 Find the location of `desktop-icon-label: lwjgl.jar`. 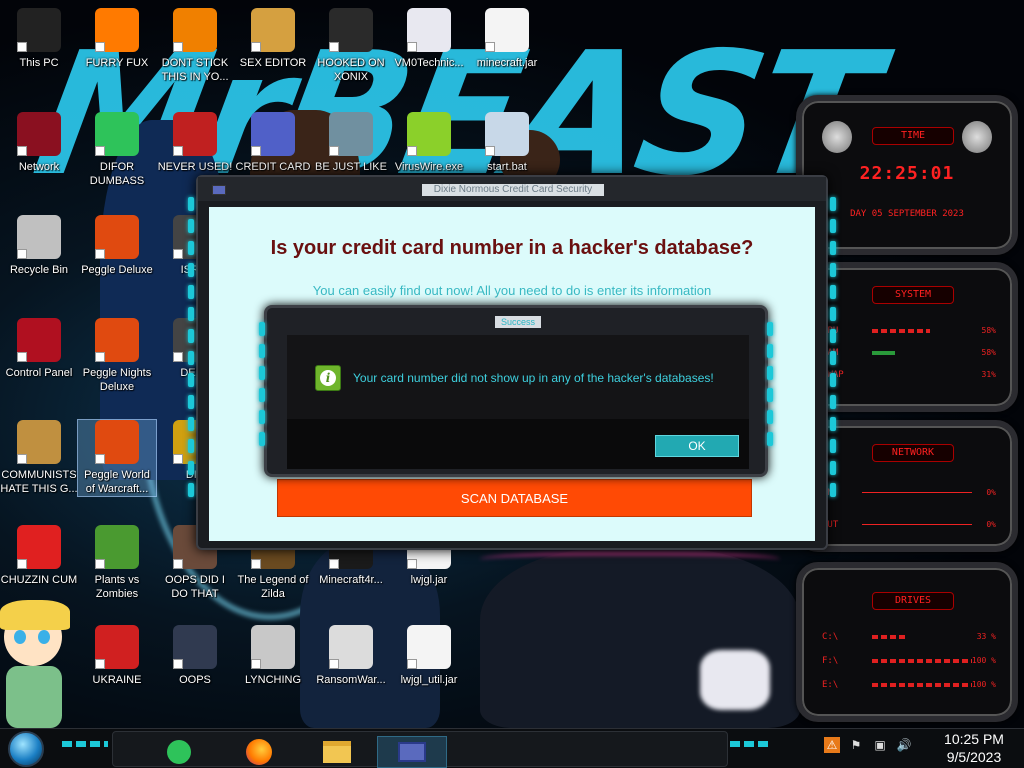

desktop-icon-label: lwjgl.jar is located at coordinates (429, 580).